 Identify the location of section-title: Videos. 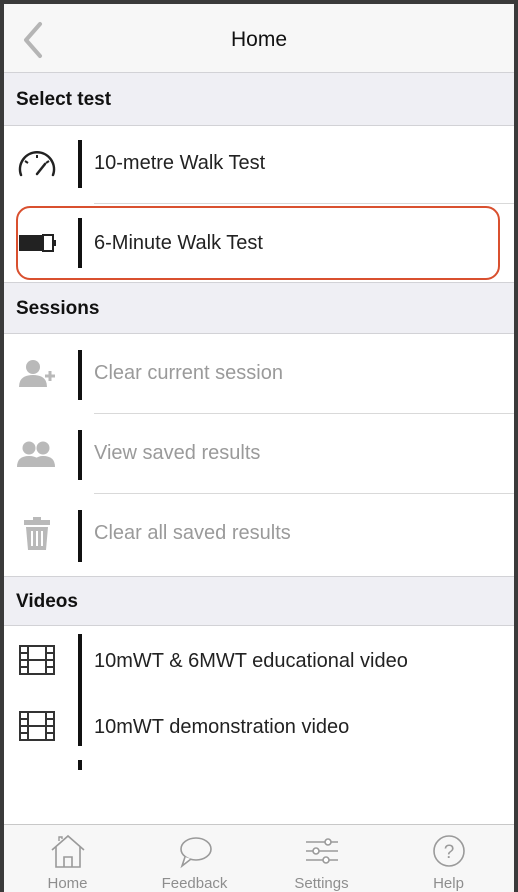
(47, 601).